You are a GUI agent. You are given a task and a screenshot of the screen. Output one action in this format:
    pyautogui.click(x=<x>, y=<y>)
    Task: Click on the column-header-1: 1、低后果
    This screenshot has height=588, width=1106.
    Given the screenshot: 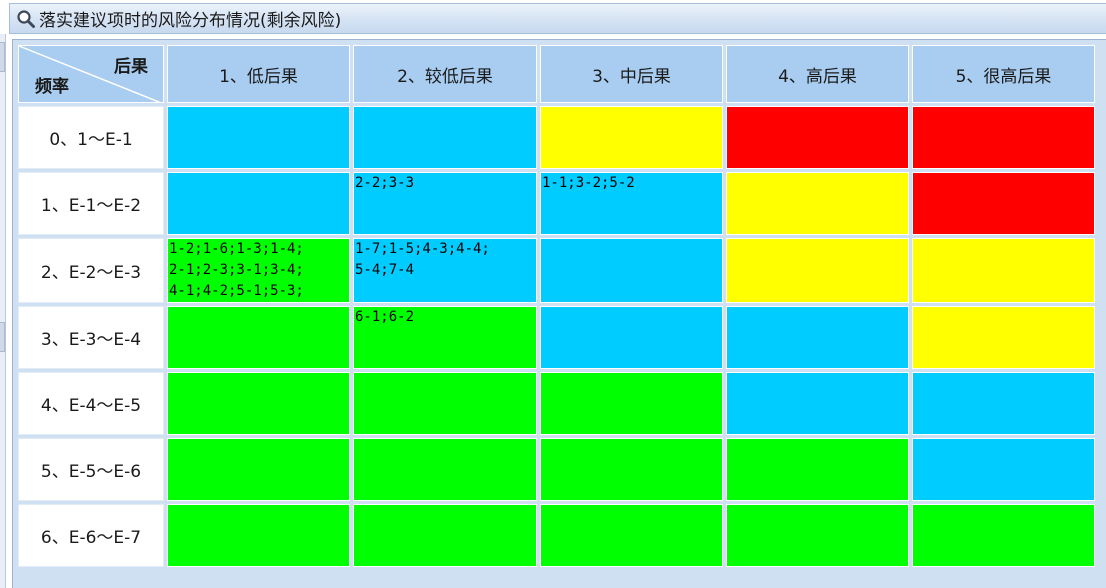 What is the action you would take?
    pyautogui.click(x=258, y=74)
    